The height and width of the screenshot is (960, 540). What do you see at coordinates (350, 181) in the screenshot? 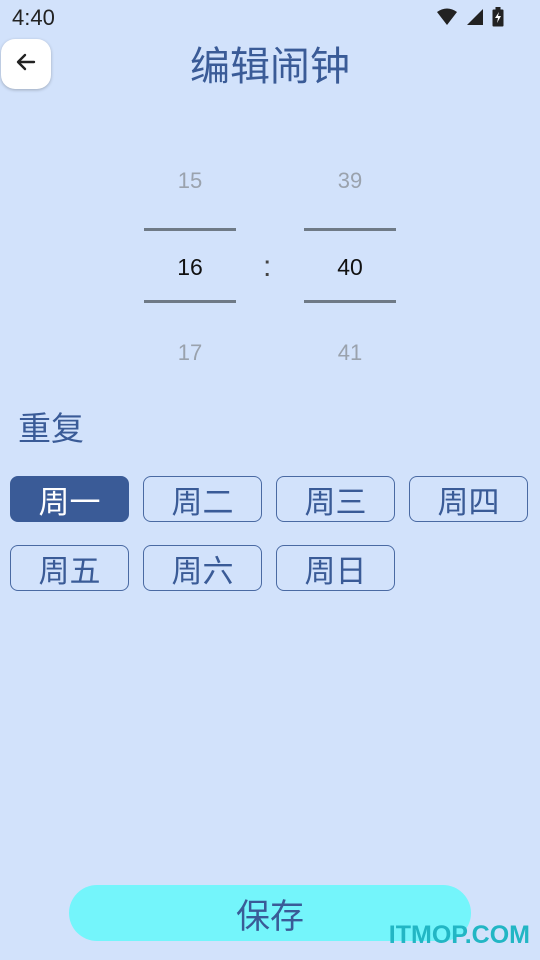
I see `minute-prev: 39` at bounding box center [350, 181].